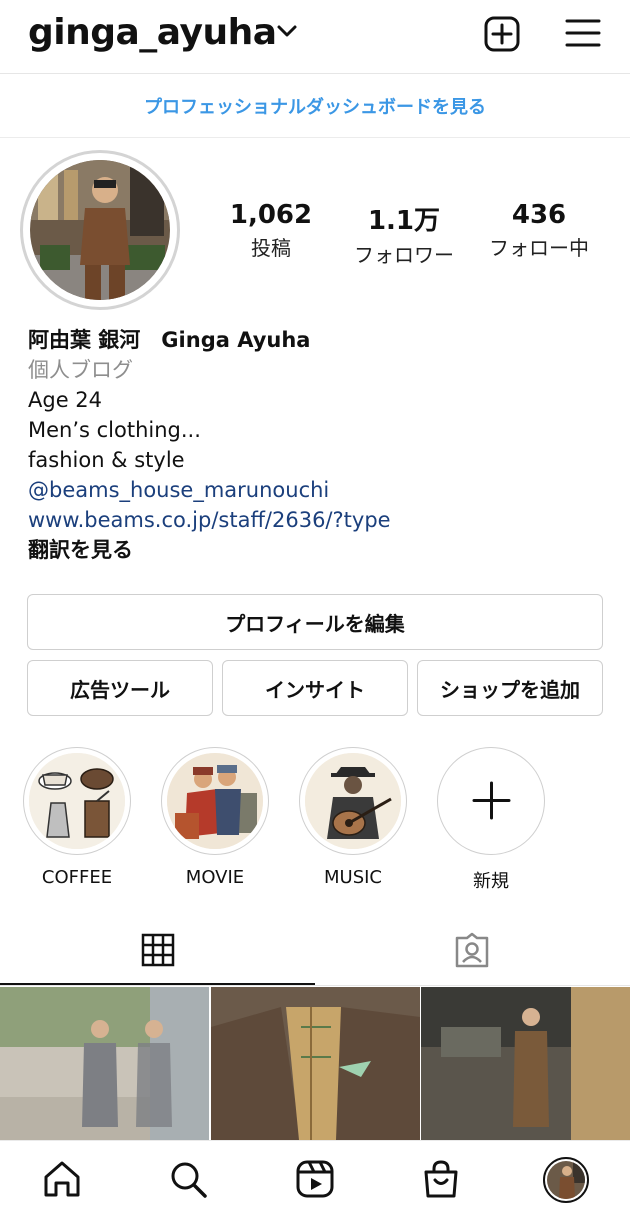 This screenshot has width=630, height=1216. What do you see at coordinates (62, 1179) in the screenshot?
I see `home-icon` at bounding box center [62, 1179].